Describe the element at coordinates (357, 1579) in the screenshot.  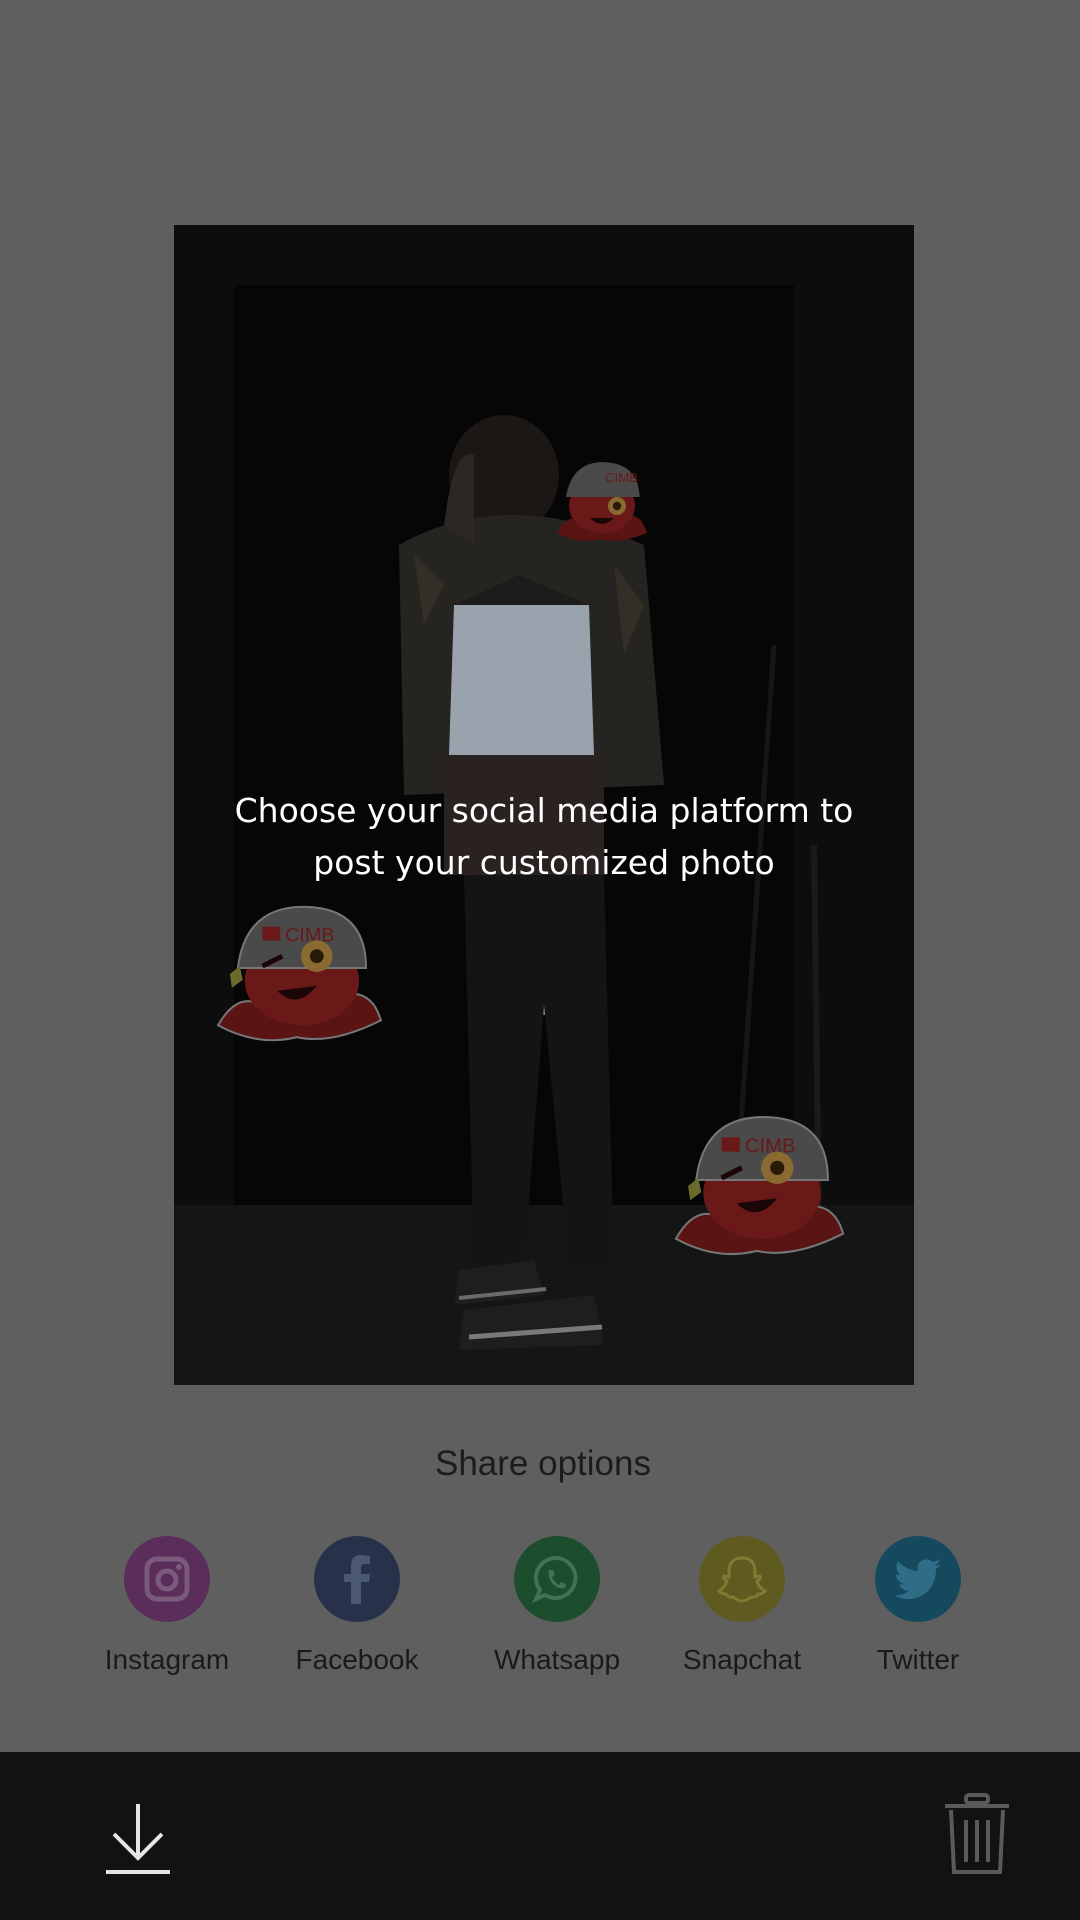
I see `facebook-icon` at that location.